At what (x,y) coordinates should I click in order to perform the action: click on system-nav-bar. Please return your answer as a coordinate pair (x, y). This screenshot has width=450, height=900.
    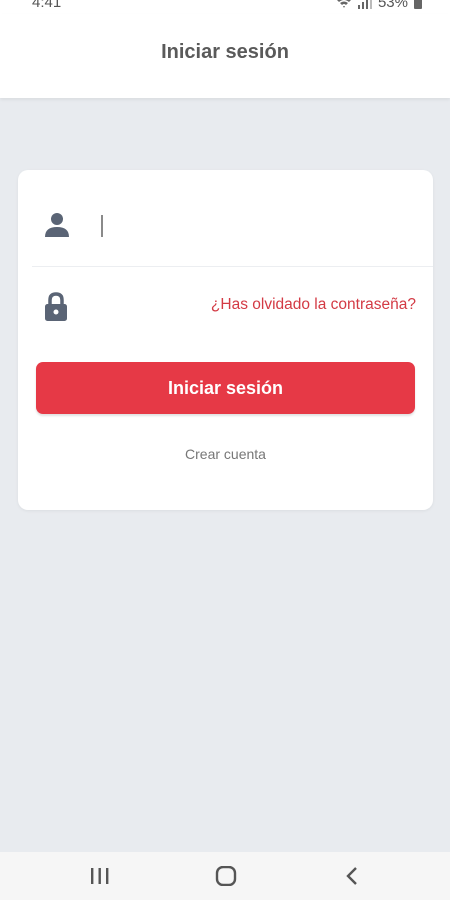
    Looking at the image, I should click on (225, 876).